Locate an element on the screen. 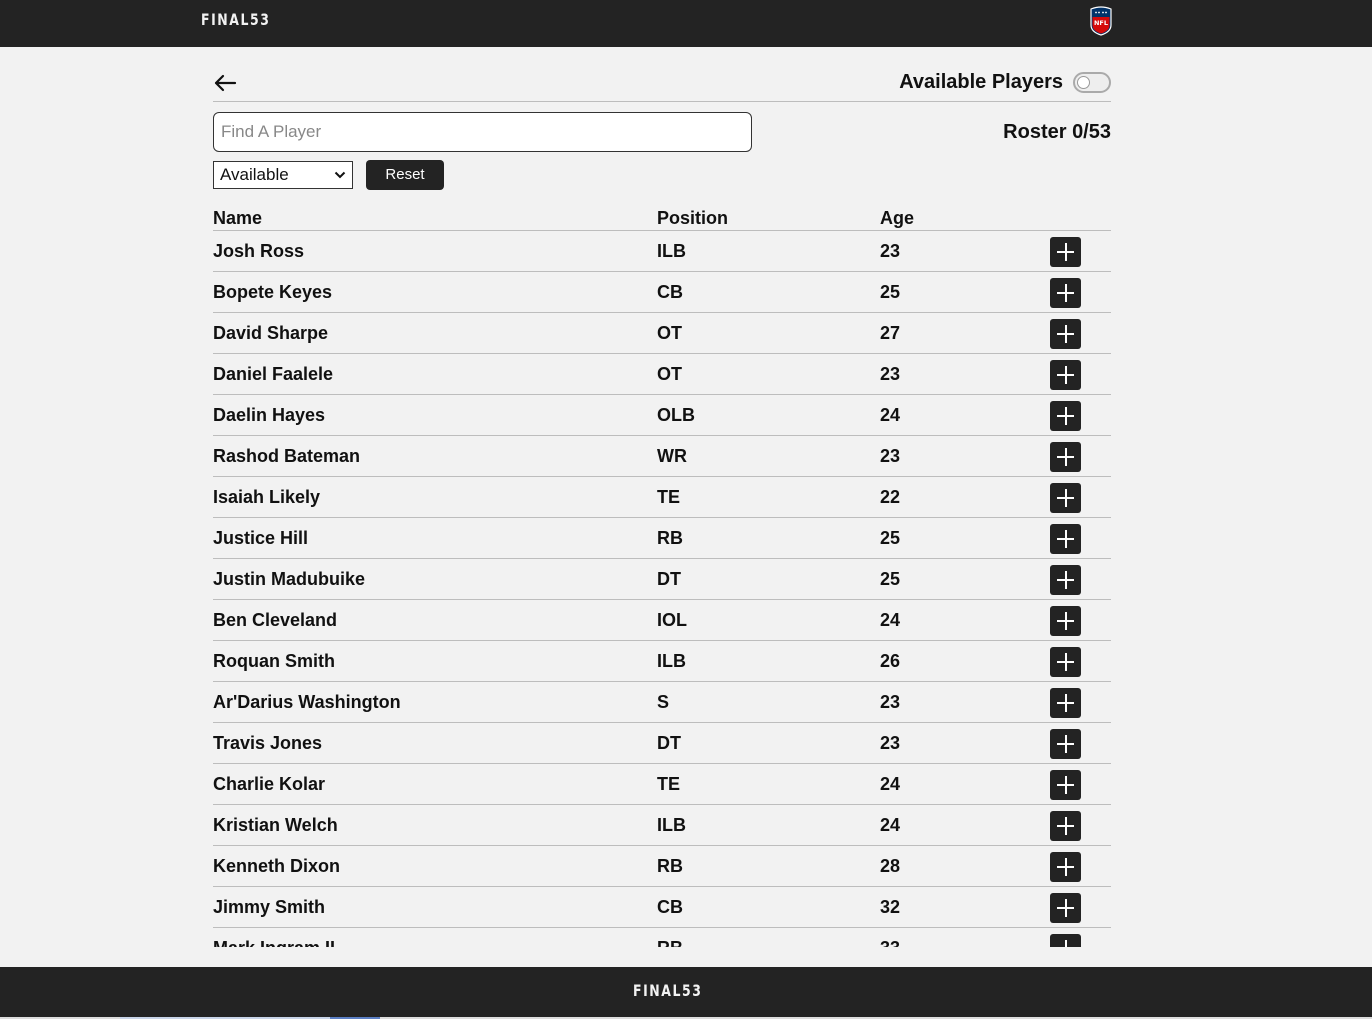 Image resolution: width=1372 pixels, height=1019 pixels. status-filter-select: Available is located at coordinates (283, 175).